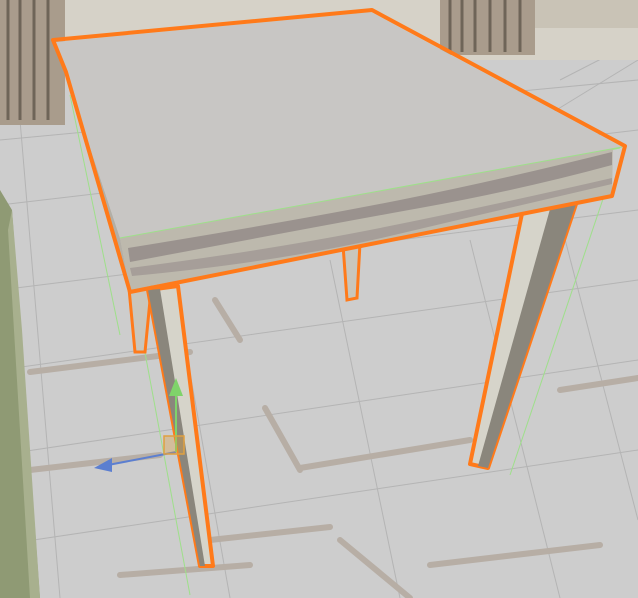  Describe the element at coordinates (487, 27) in the screenshot. I see `wall-panel-right` at that location.